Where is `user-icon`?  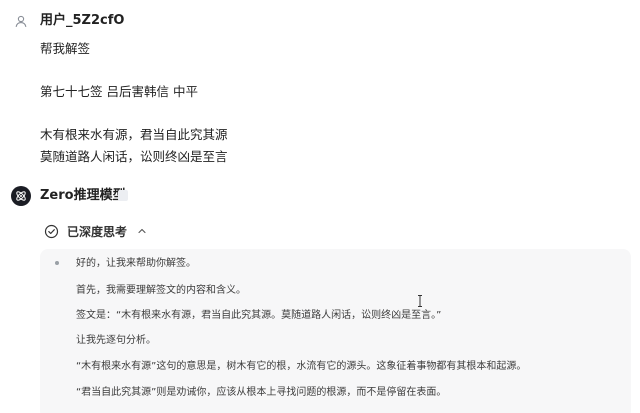
user-icon is located at coordinates (21, 21).